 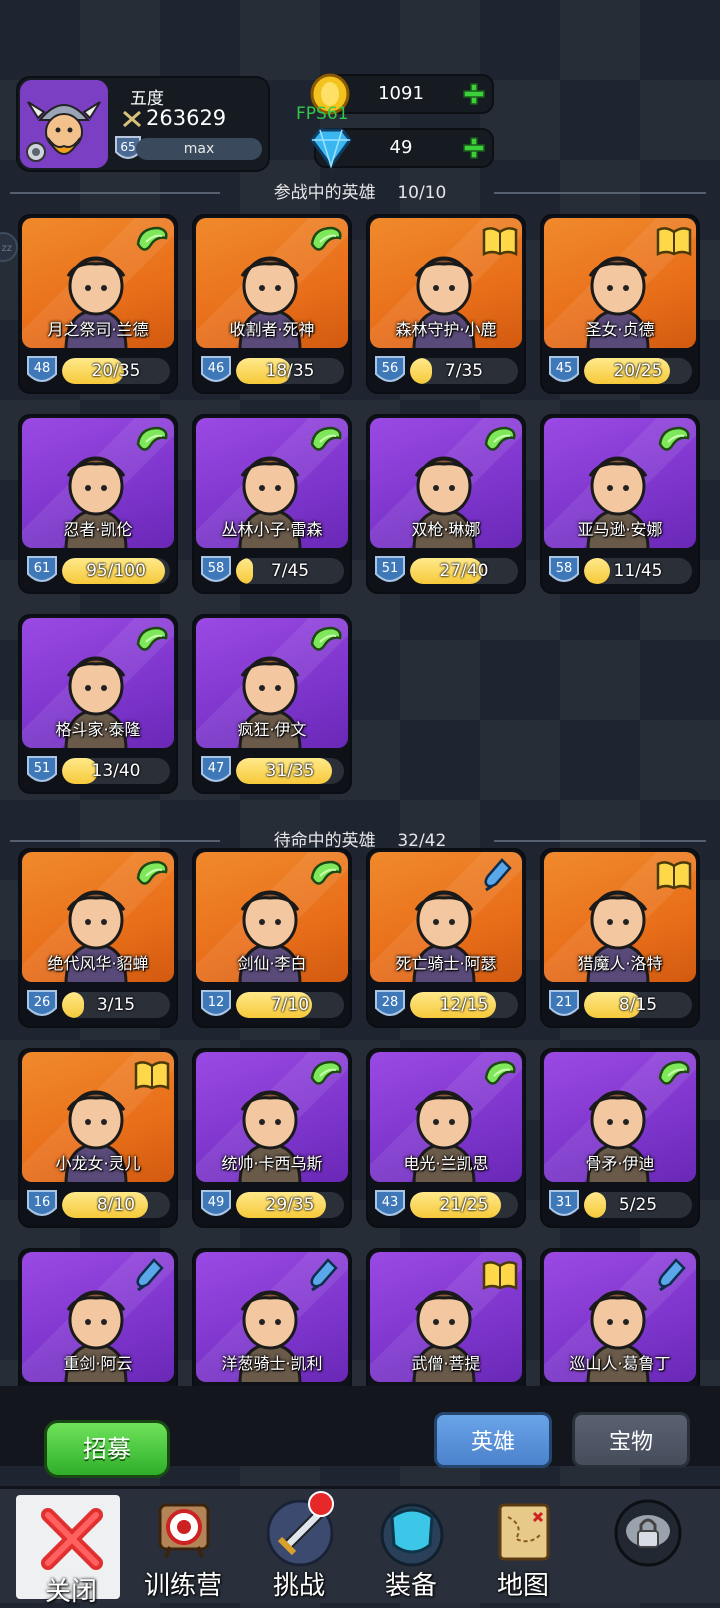 I want to click on fps-counter: FPS61, so click(x=322, y=114).